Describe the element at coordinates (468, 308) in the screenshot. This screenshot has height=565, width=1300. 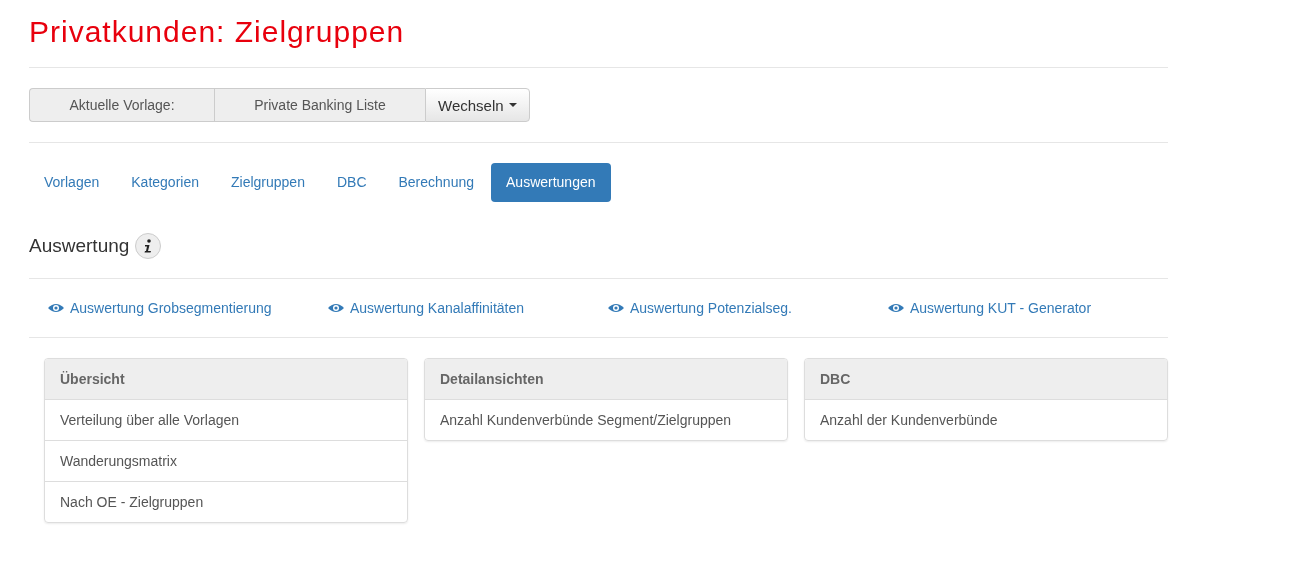
I see `report-link: Auswertung Kanalaffinitäten` at that location.